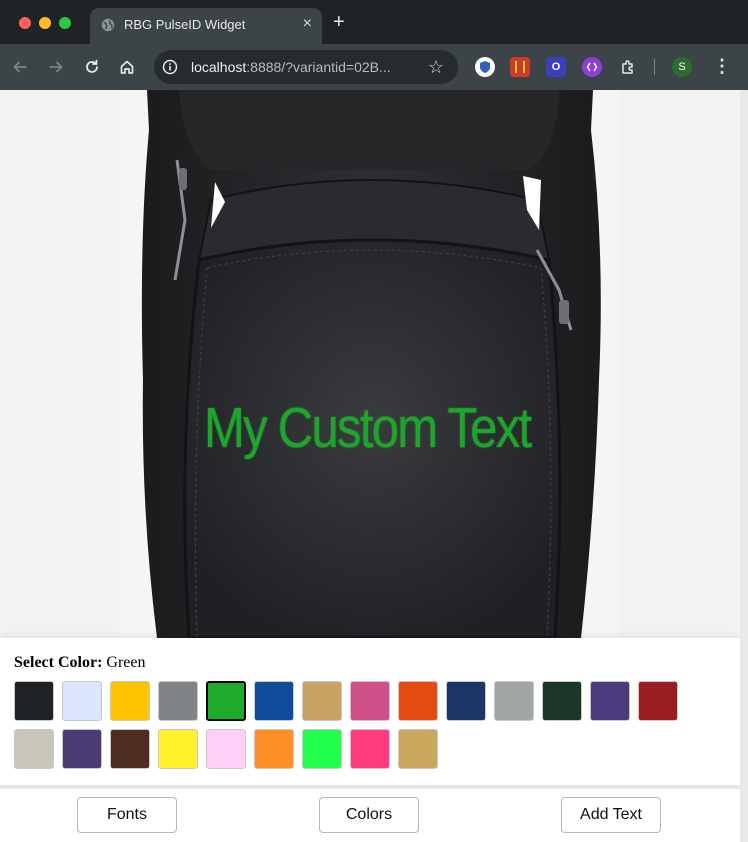 The width and height of the screenshot is (748, 842). What do you see at coordinates (130, 749) in the screenshot?
I see `color-swatch-brown` at bounding box center [130, 749].